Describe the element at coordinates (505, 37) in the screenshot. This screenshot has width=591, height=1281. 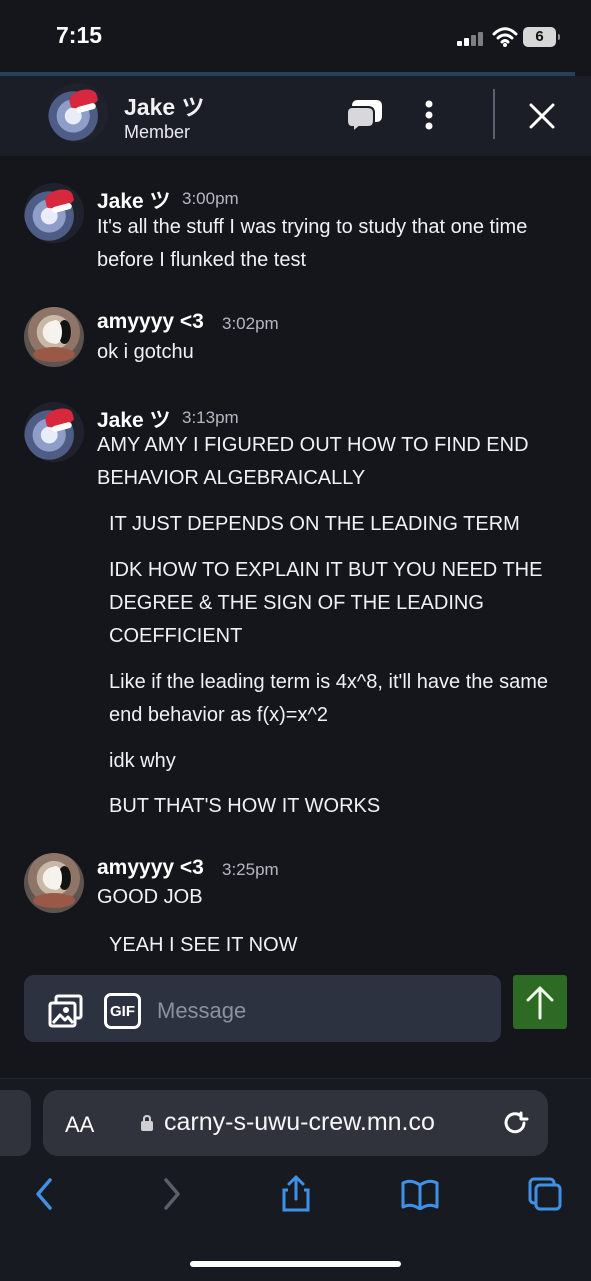
I see `wifi-icon` at that location.